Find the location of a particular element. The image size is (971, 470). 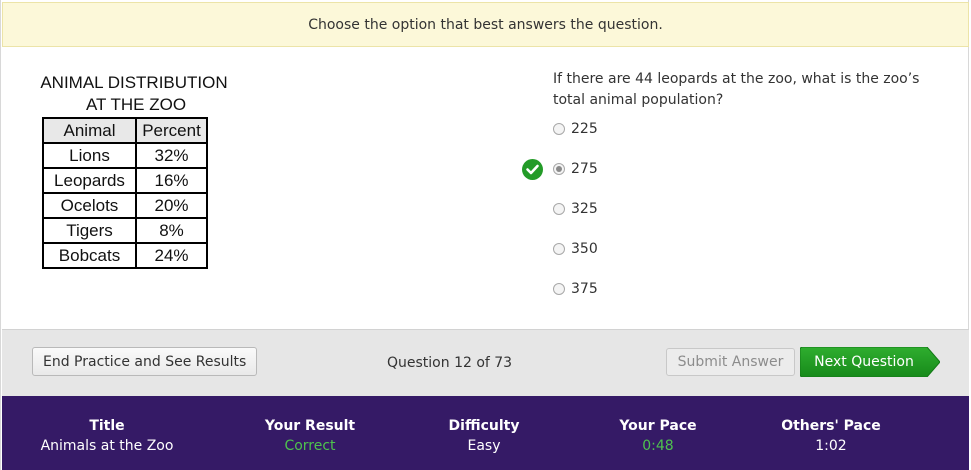

animal-cell: Tigers is located at coordinates (89, 230).